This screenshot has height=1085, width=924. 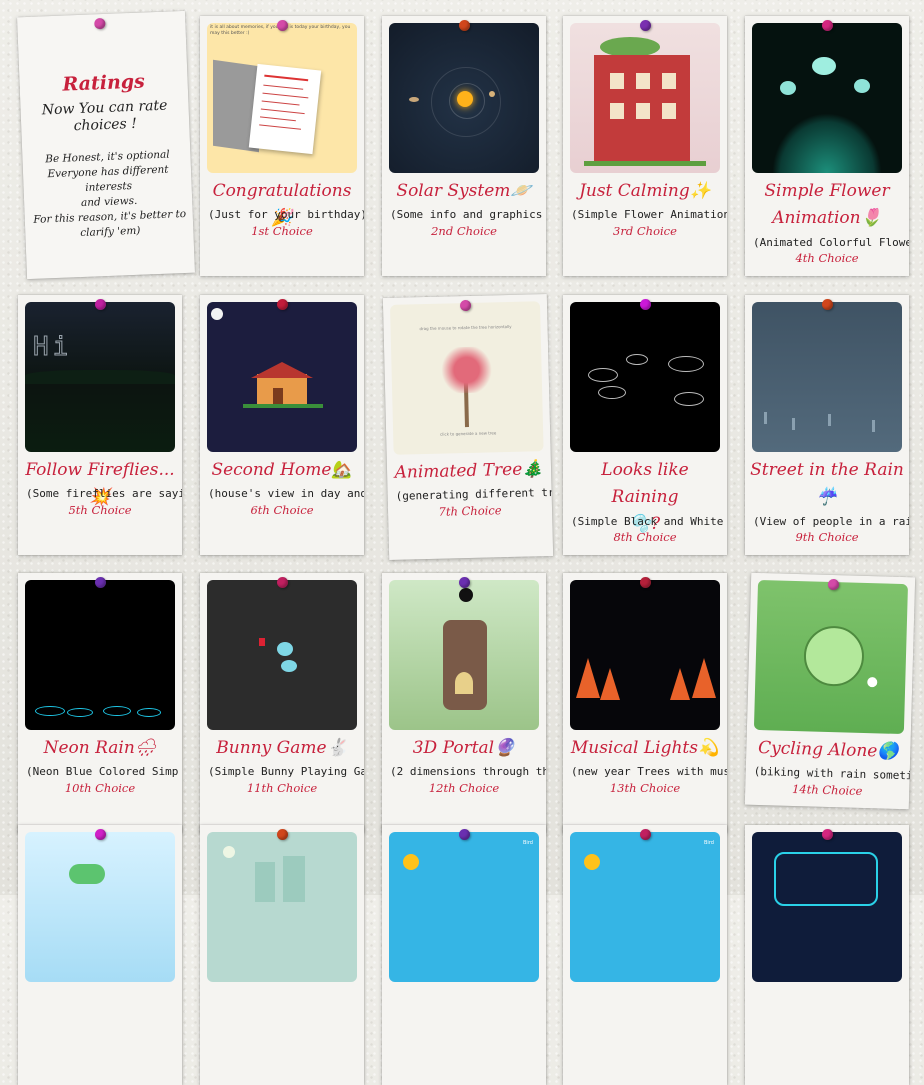 I want to click on preview-3d-portal, so click(x=464, y=655).